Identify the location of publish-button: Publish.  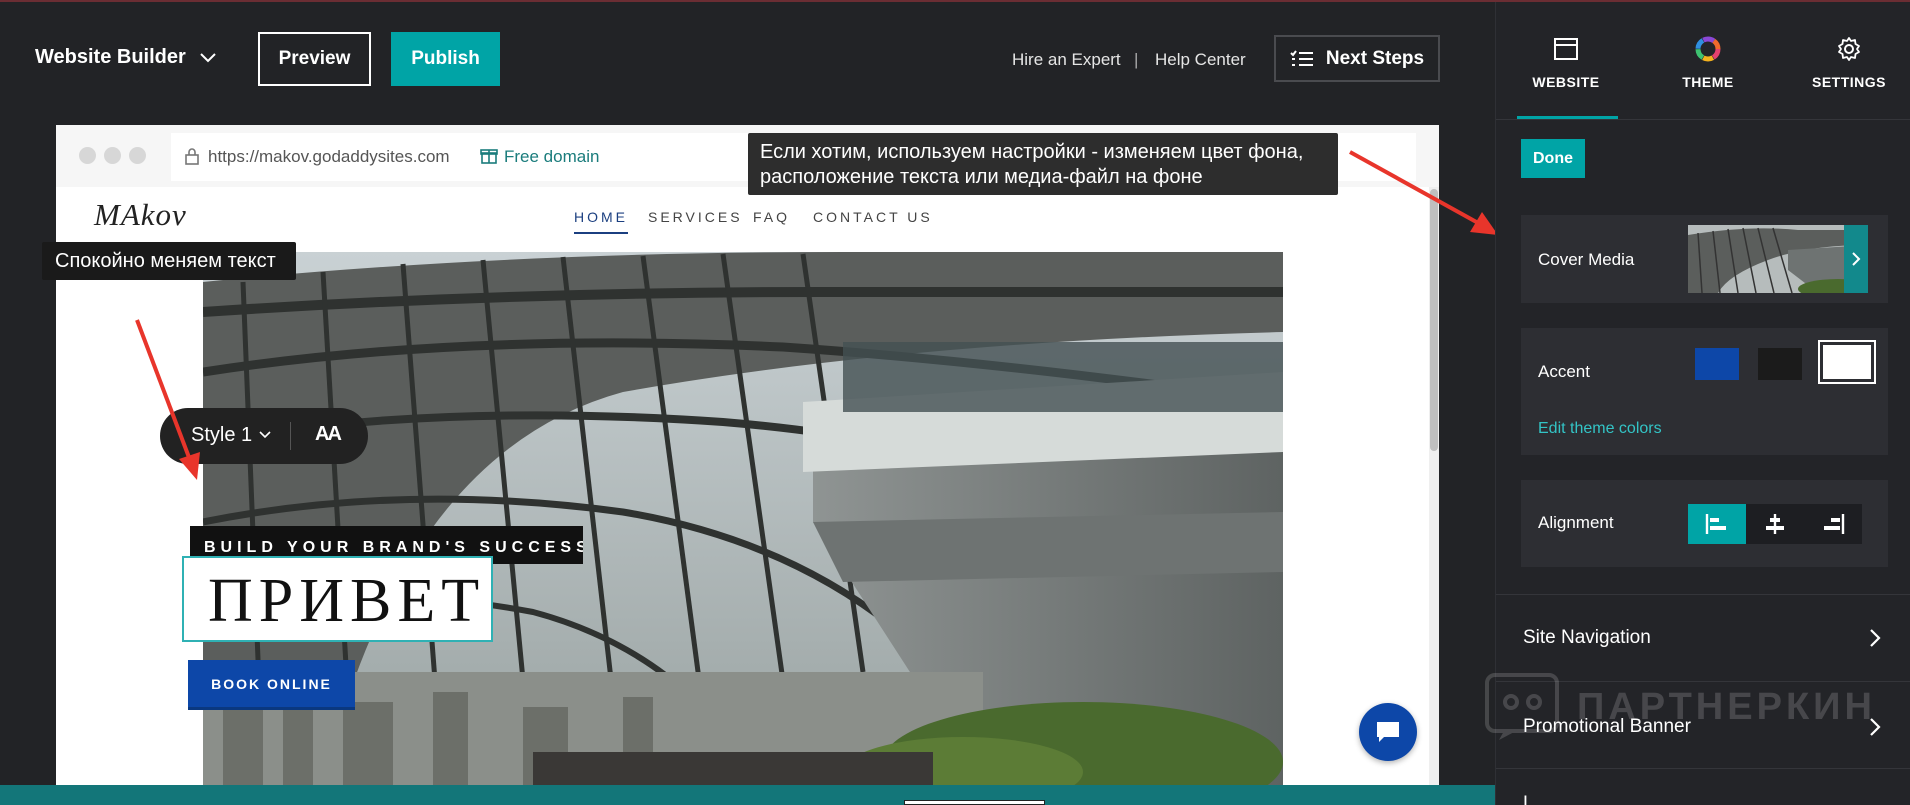
(445, 59).